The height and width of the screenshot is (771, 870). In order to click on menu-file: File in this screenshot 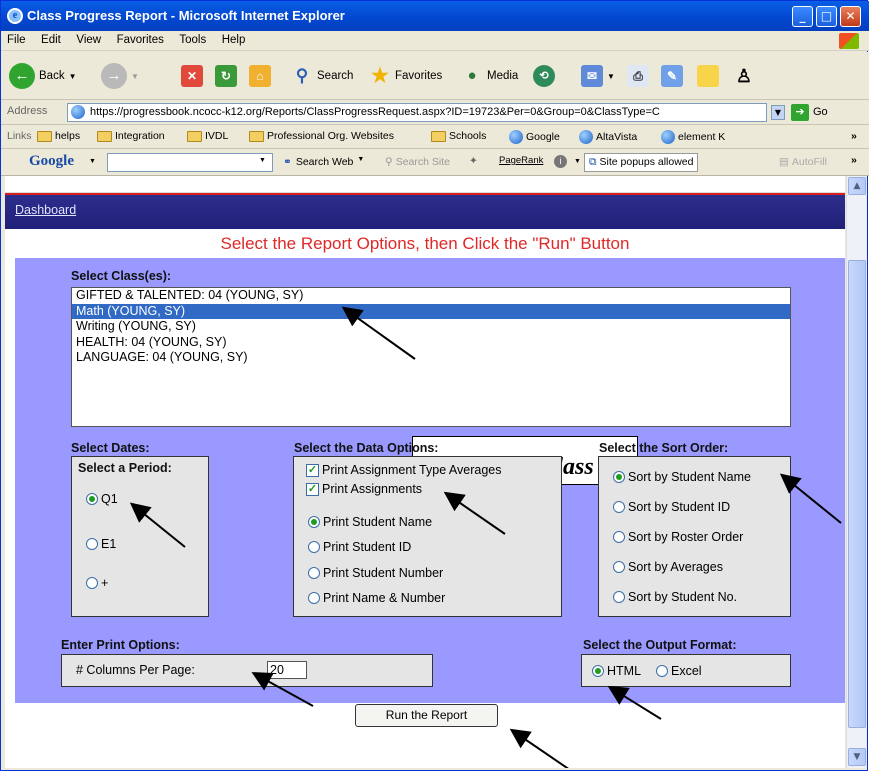, I will do `click(16, 38)`.